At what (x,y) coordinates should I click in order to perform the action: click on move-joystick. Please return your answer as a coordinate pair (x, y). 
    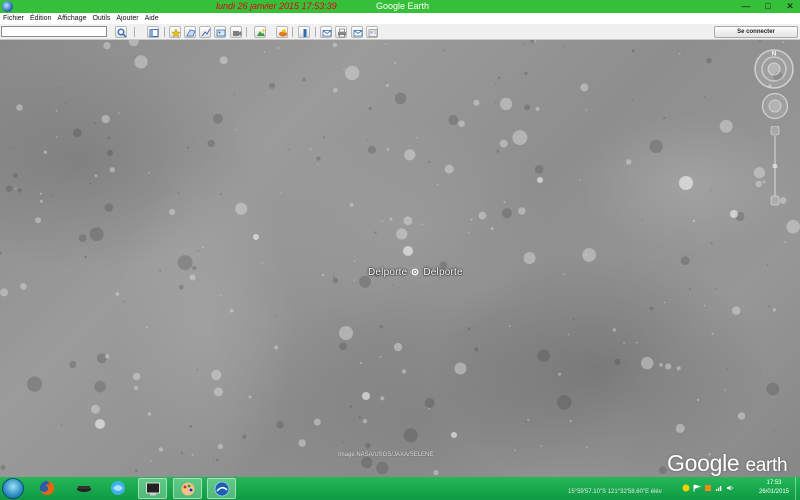
    Looking at the image, I should click on (775, 106).